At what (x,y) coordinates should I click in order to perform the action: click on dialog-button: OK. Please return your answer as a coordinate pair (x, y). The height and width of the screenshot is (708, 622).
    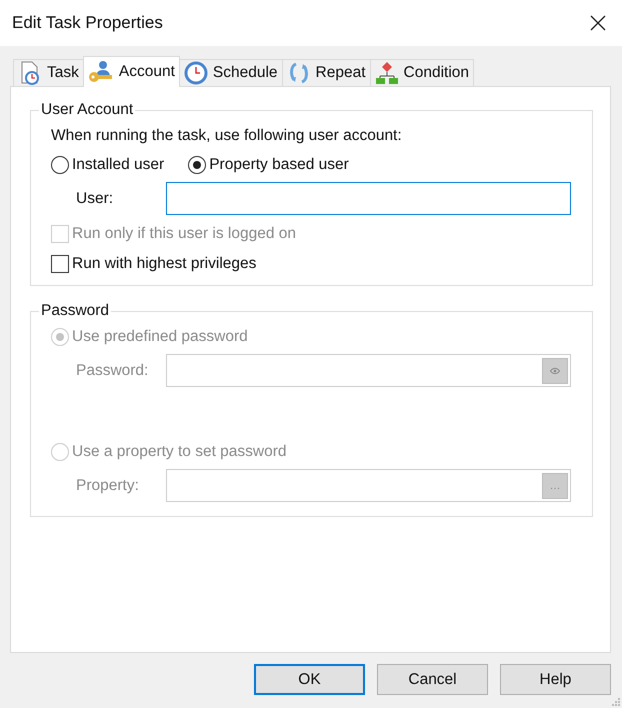
    Looking at the image, I should click on (309, 679).